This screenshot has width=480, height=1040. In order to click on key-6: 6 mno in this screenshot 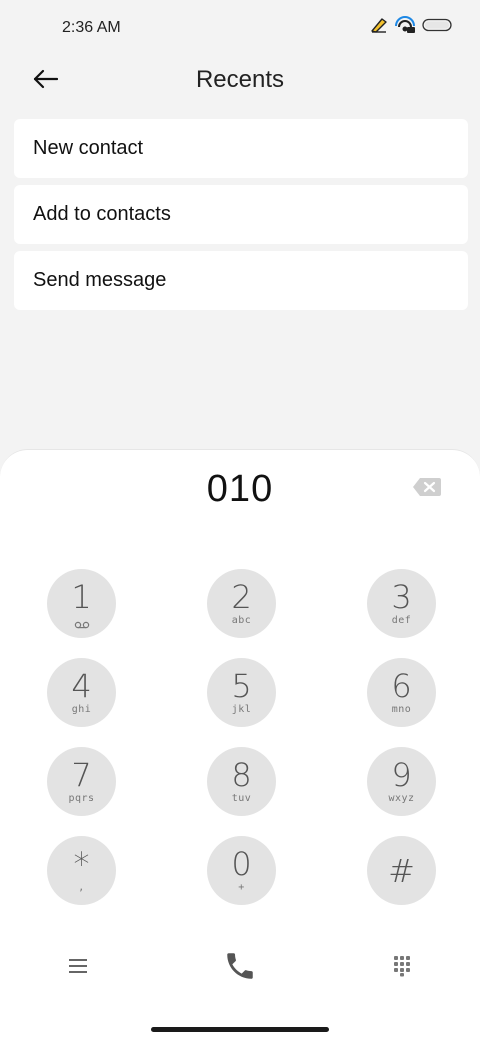, I will do `click(401, 692)`.